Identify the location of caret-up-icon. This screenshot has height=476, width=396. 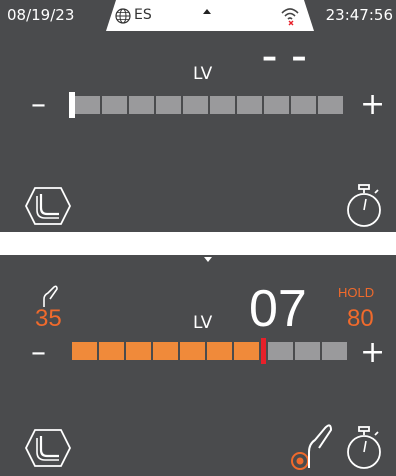
(207, 11).